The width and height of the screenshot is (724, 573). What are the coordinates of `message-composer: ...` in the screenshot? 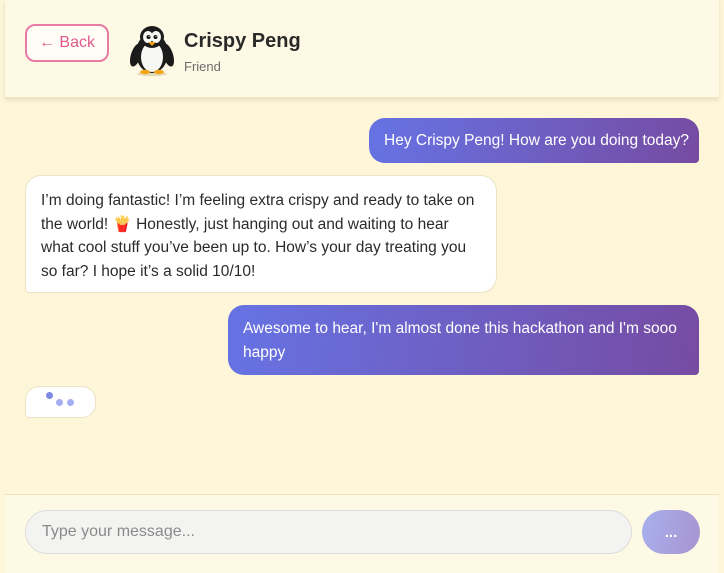 It's located at (362, 533).